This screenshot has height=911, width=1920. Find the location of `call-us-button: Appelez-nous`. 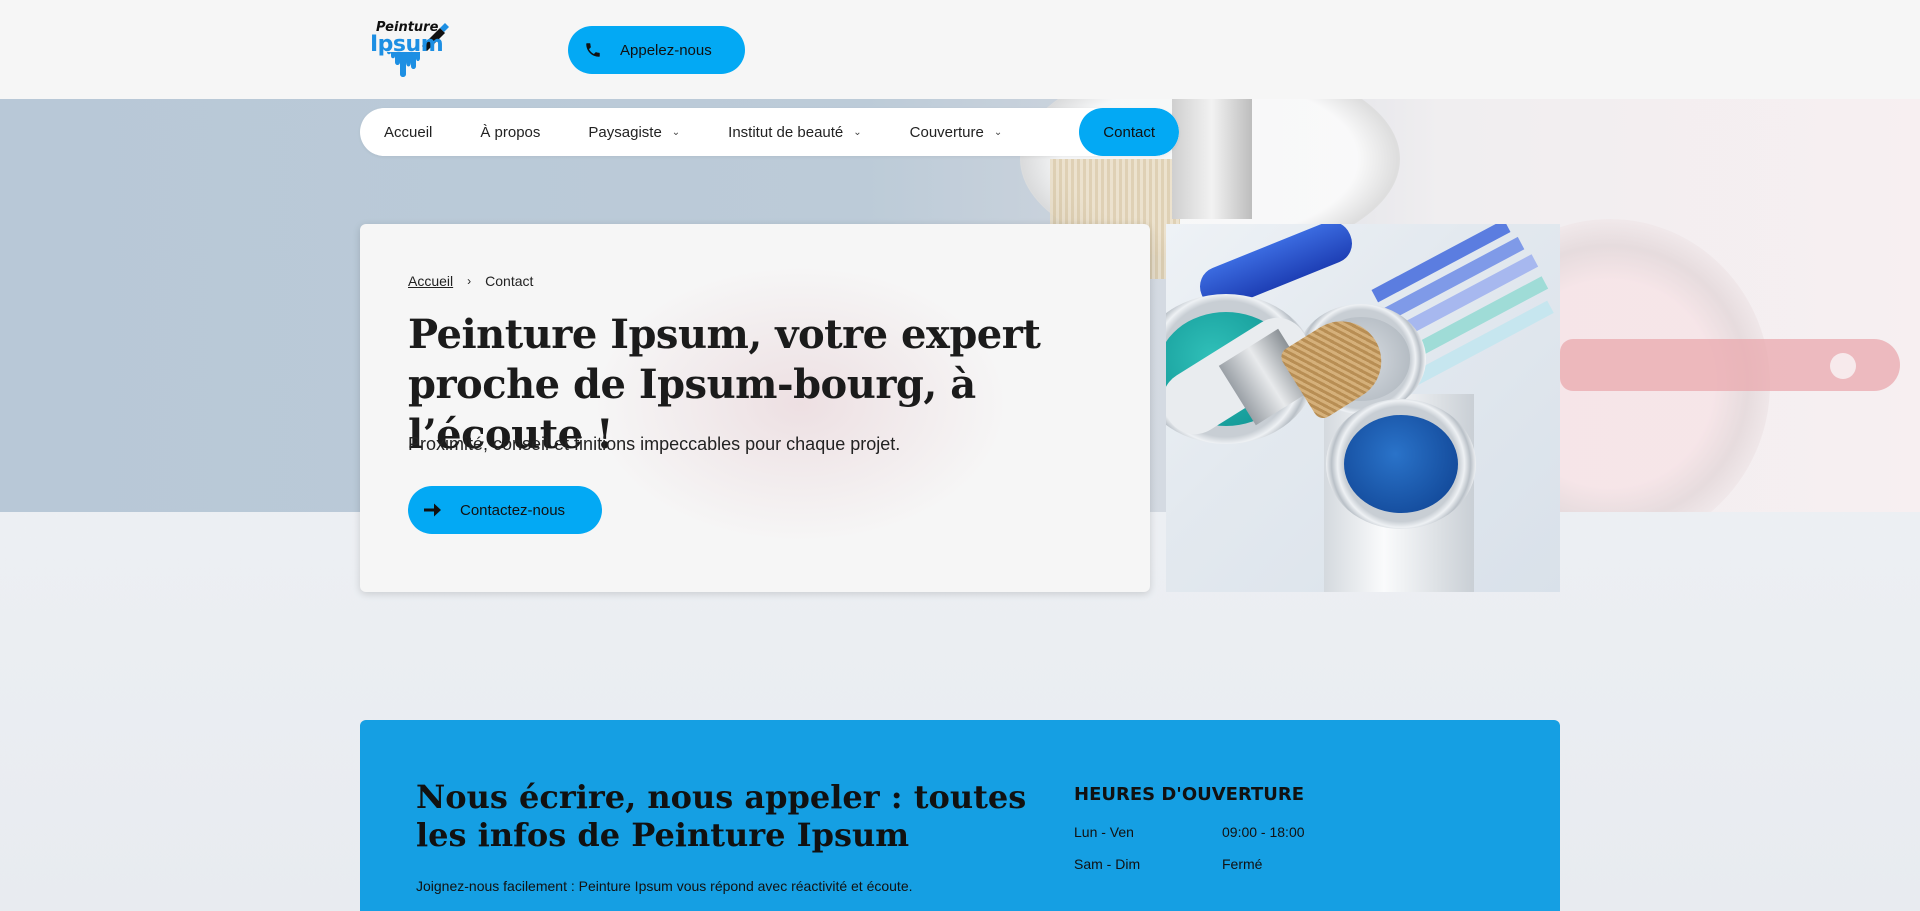

call-us-button: Appelez-nous is located at coordinates (656, 50).